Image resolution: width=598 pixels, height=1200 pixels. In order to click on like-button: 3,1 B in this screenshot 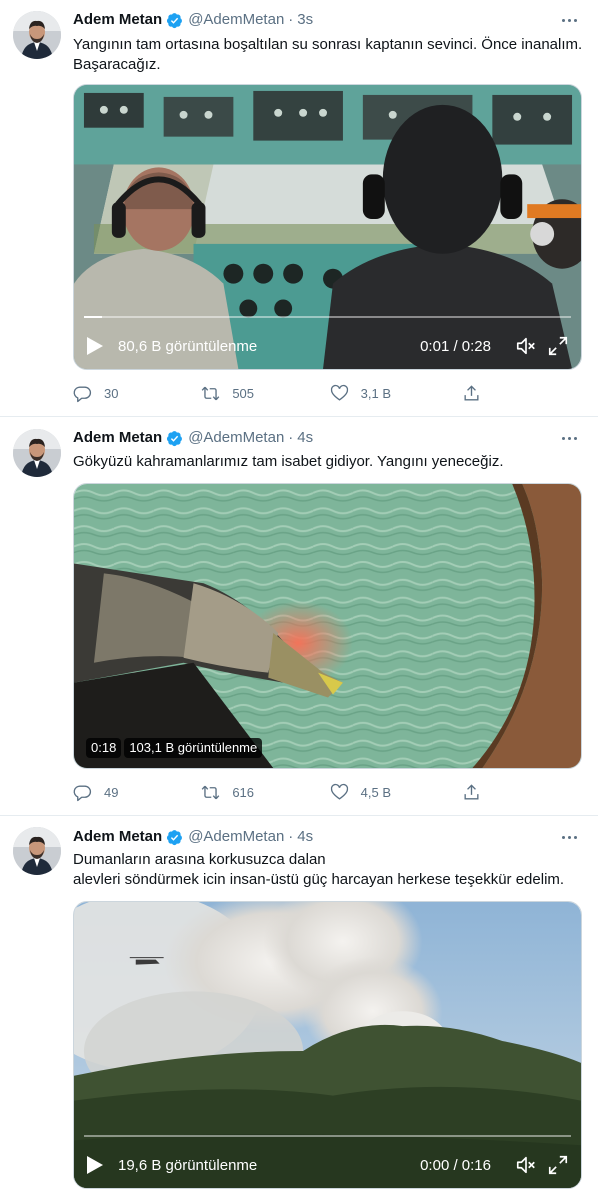, I will do `click(394, 393)`.